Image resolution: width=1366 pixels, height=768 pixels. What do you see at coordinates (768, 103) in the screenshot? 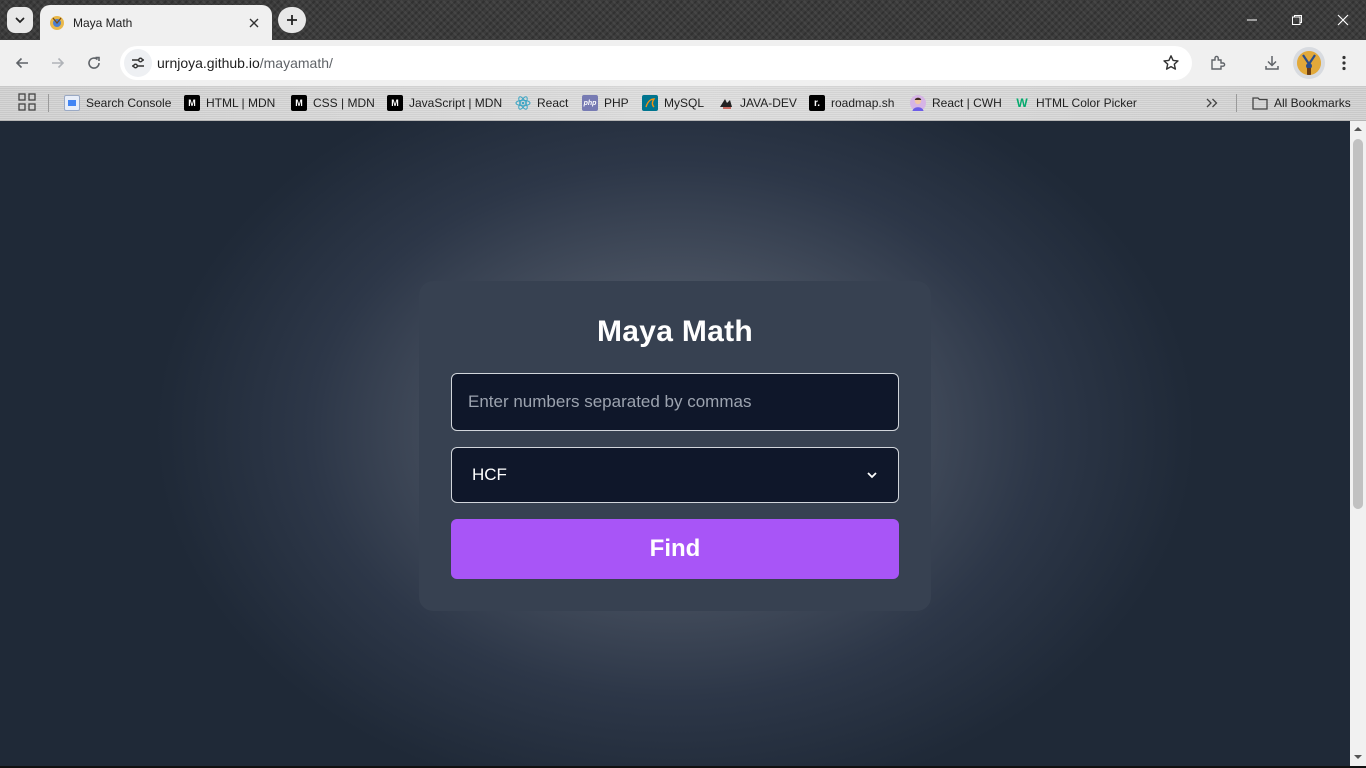
I see `bookmark-label: JAVA-DEV` at bounding box center [768, 103].